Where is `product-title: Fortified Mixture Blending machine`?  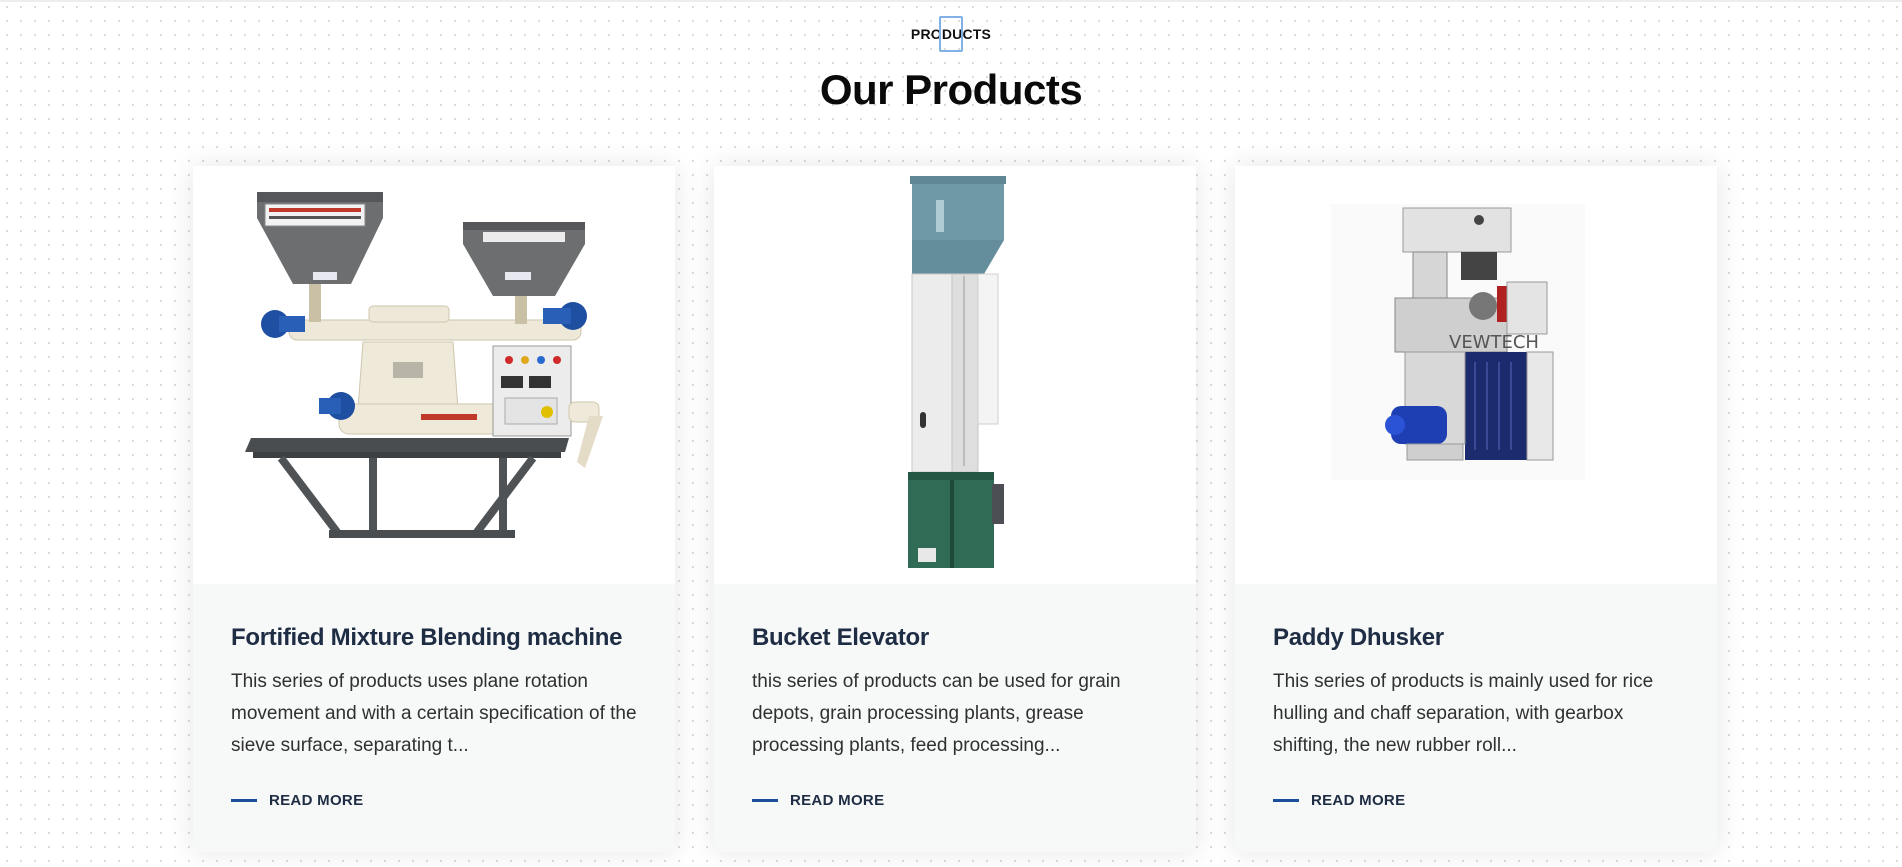
product-title: Fortified Mixture Blending machine is located at coordinates (441, 638).